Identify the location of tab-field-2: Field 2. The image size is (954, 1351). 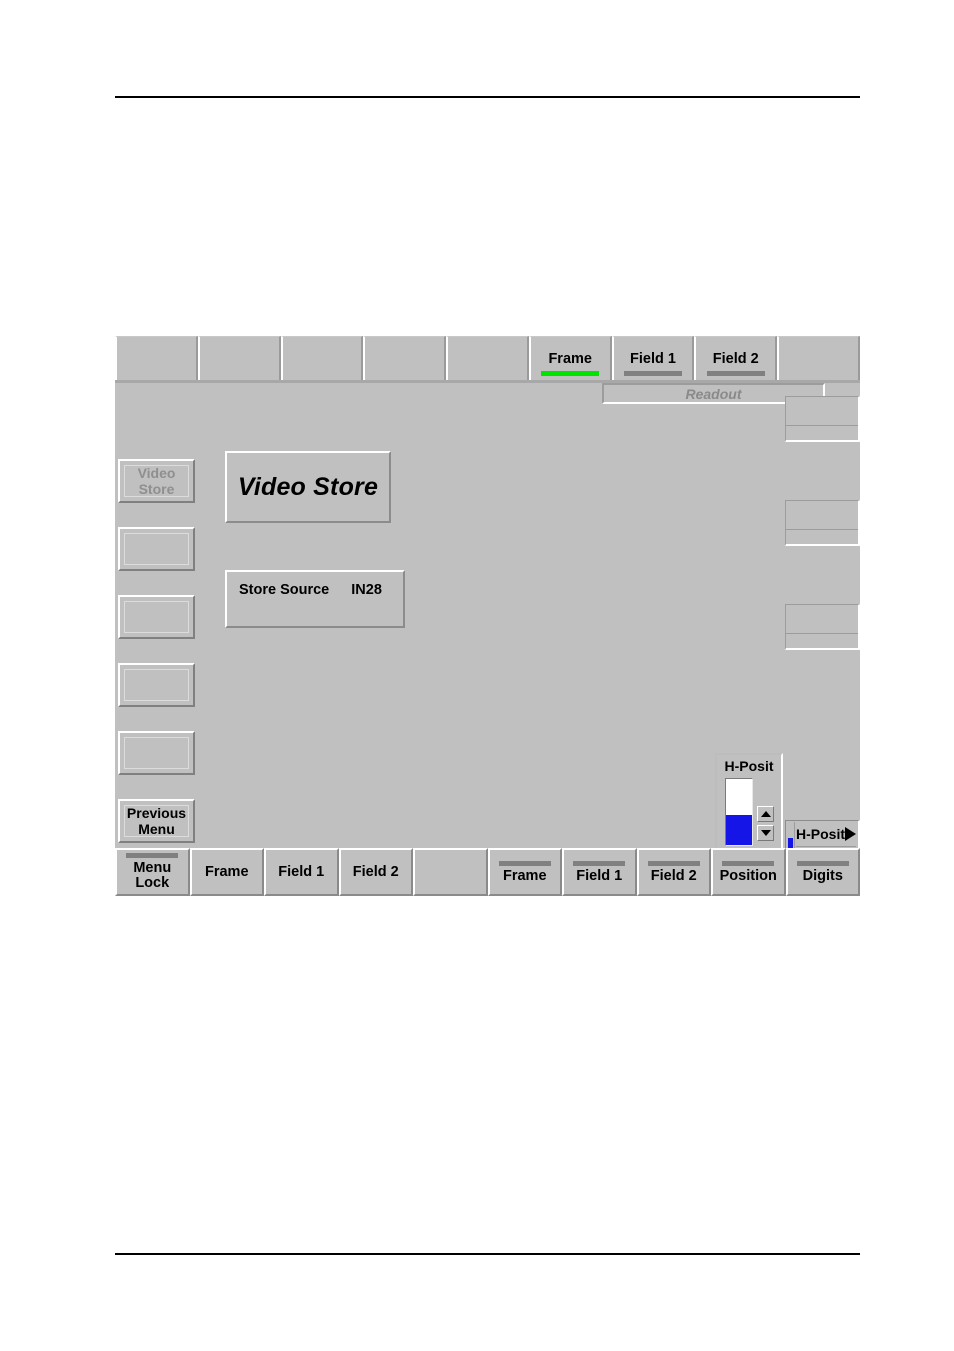
(736, 358).